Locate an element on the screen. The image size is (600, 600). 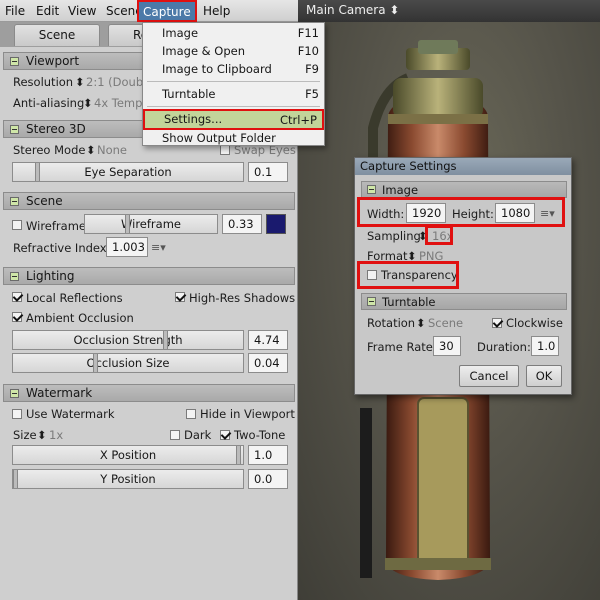
ok-button: OK is located at coordinates (544, 376).